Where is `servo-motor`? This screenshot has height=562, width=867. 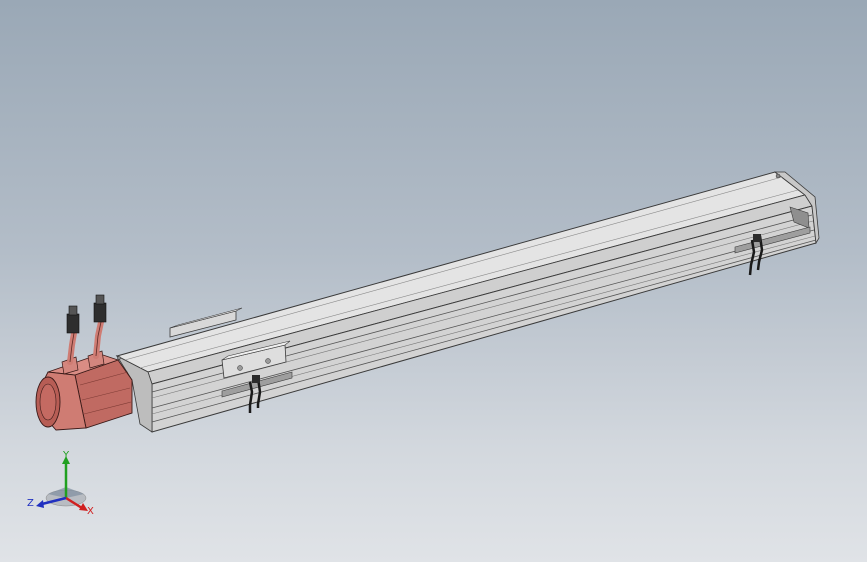 servo-motor is located at coordinates (84, 390).